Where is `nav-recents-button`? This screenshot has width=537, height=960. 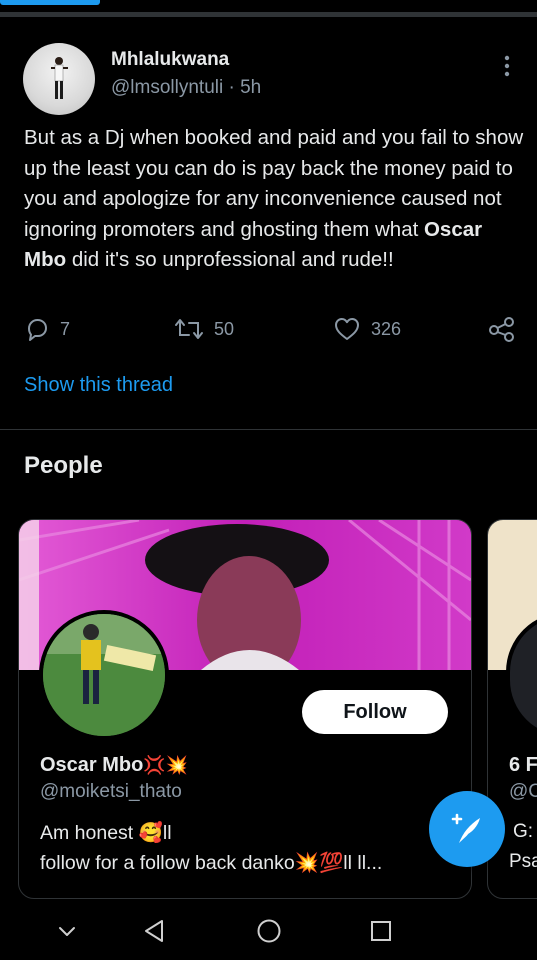
nav-recents-button is located at coordinates (381, 931).